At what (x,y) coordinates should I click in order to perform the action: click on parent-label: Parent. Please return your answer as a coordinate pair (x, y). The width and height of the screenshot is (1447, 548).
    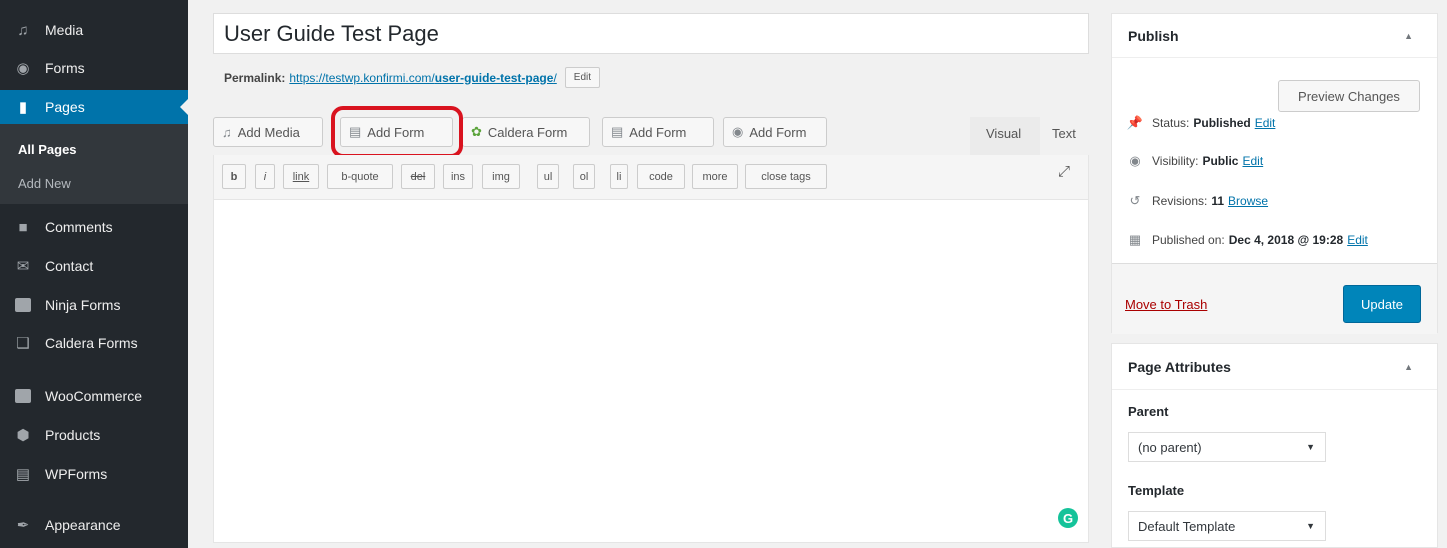
    Looking at the image, I should click on (1148, 411).